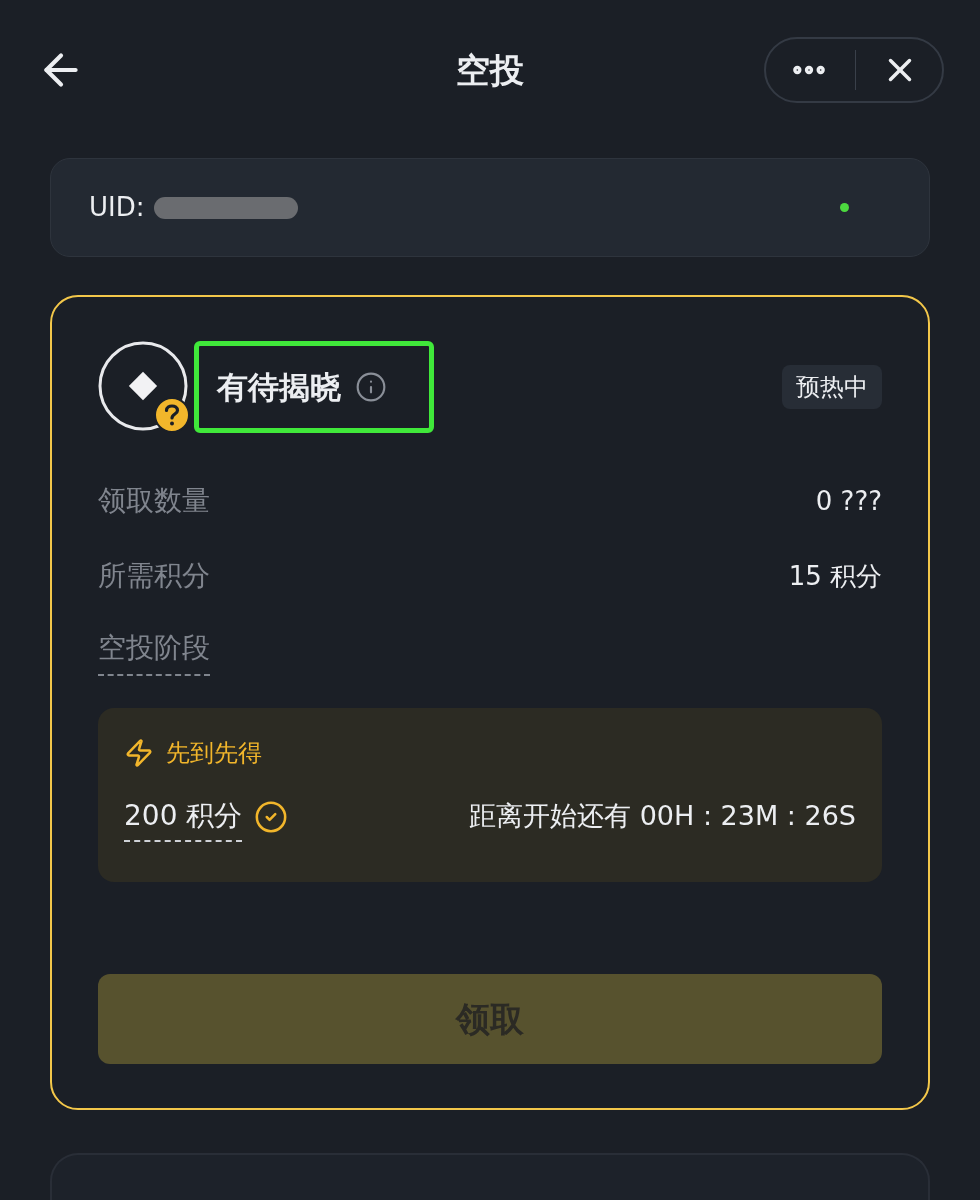 The height and width of the screenshot is (1200, 980). What do you see at coordinates (117, 207) in the screenshot?
I see `uid-label: UID:` at bounding box center [117, 207].